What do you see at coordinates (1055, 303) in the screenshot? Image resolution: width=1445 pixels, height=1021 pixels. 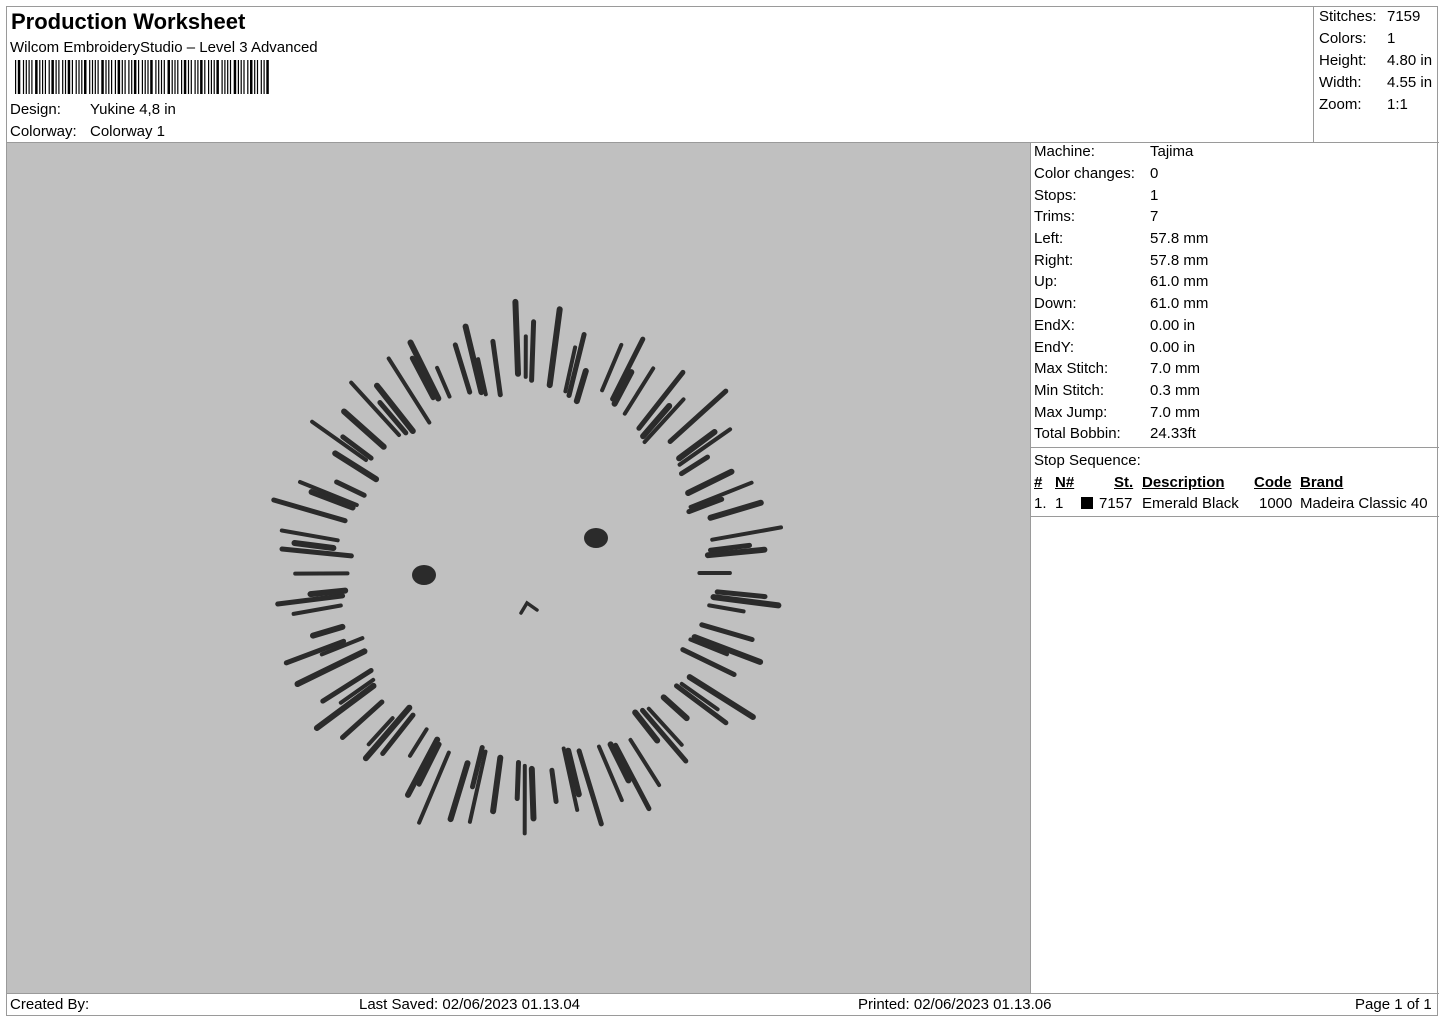 I see `spec-label: Down:` at bounding box center [1055, 303].